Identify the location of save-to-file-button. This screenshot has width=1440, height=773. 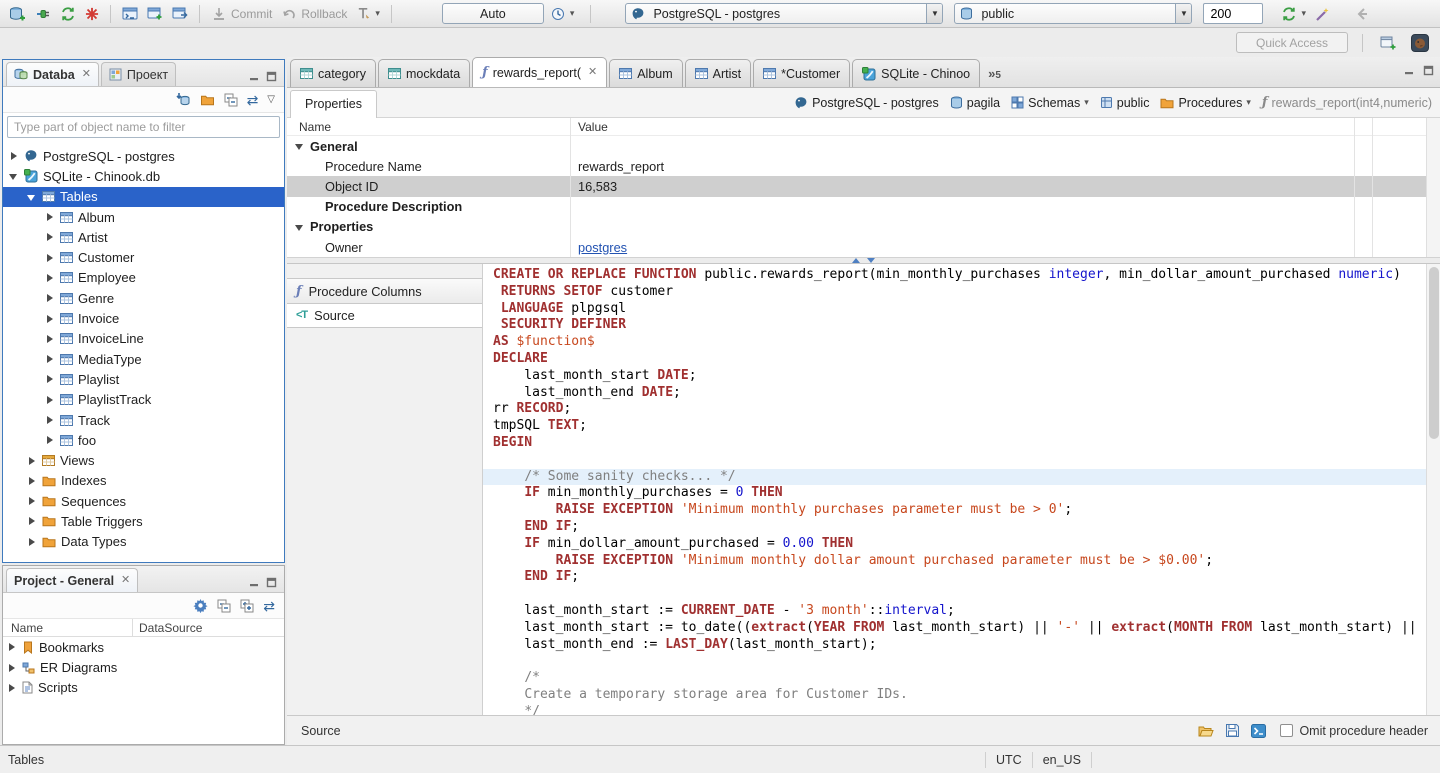
(1232, 730).